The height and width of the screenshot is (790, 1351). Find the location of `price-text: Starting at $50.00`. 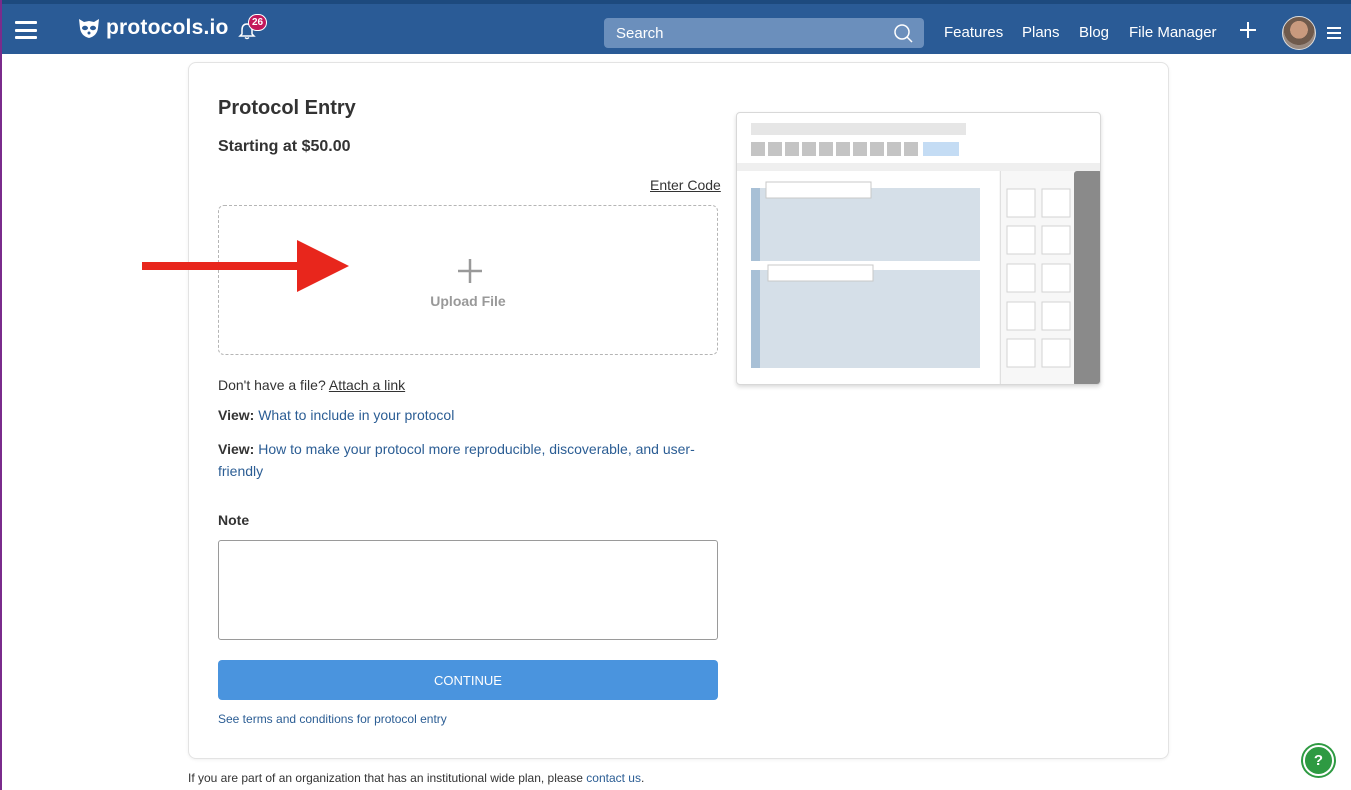

price-text: Starting at $50.00 is located at coordinates (284, 146).